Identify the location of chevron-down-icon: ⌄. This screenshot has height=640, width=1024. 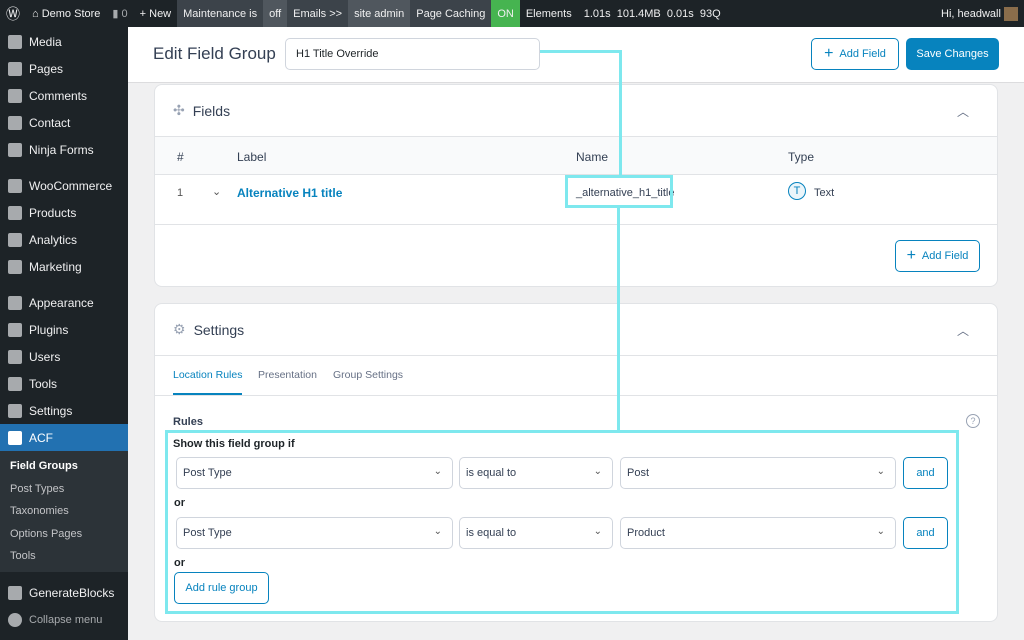
(216, 191).